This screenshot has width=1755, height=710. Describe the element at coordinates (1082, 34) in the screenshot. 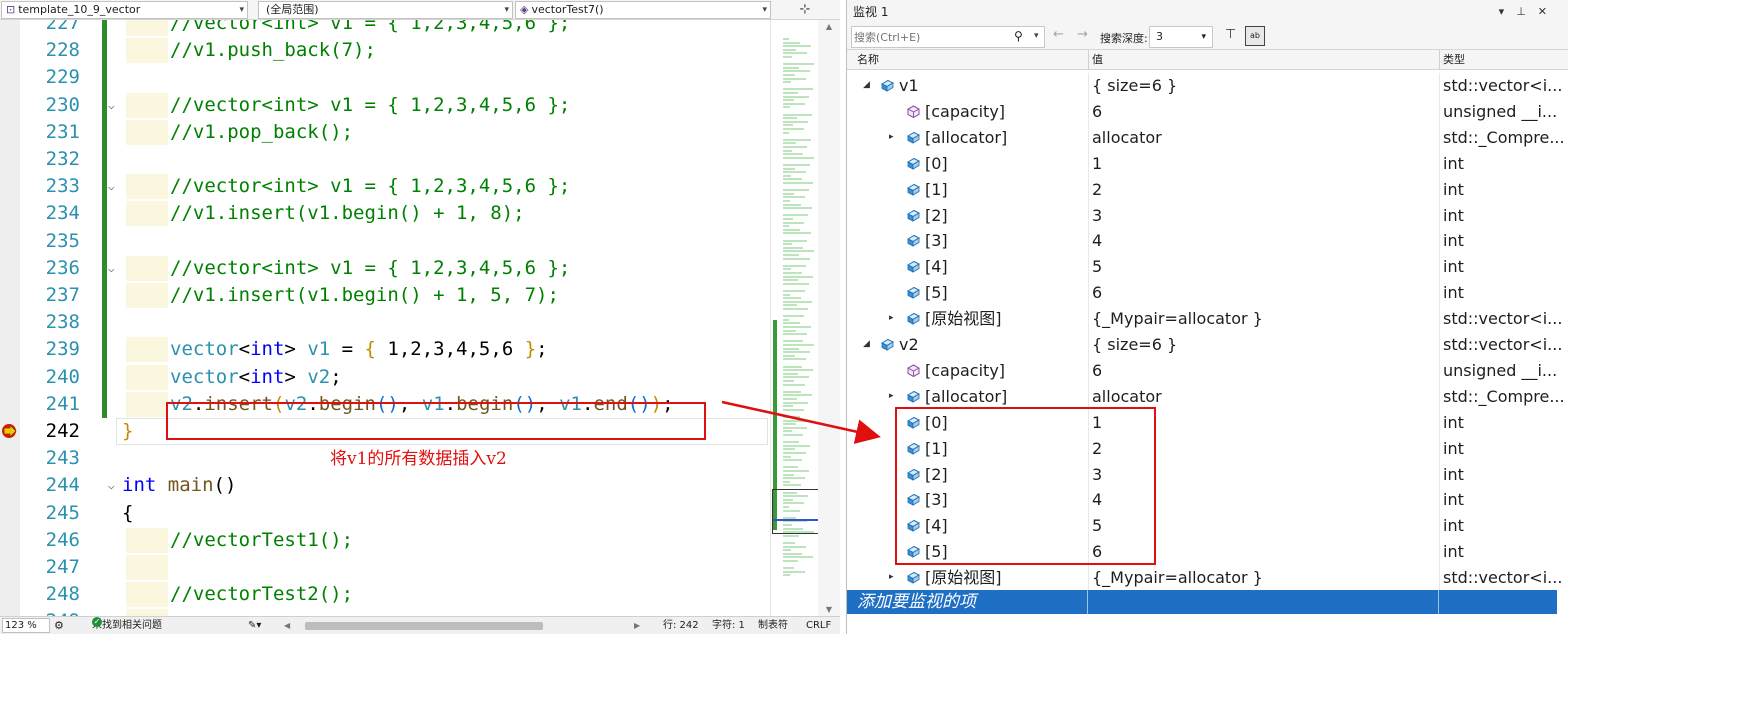

I see `forward-arrow-icon: →` at that location.